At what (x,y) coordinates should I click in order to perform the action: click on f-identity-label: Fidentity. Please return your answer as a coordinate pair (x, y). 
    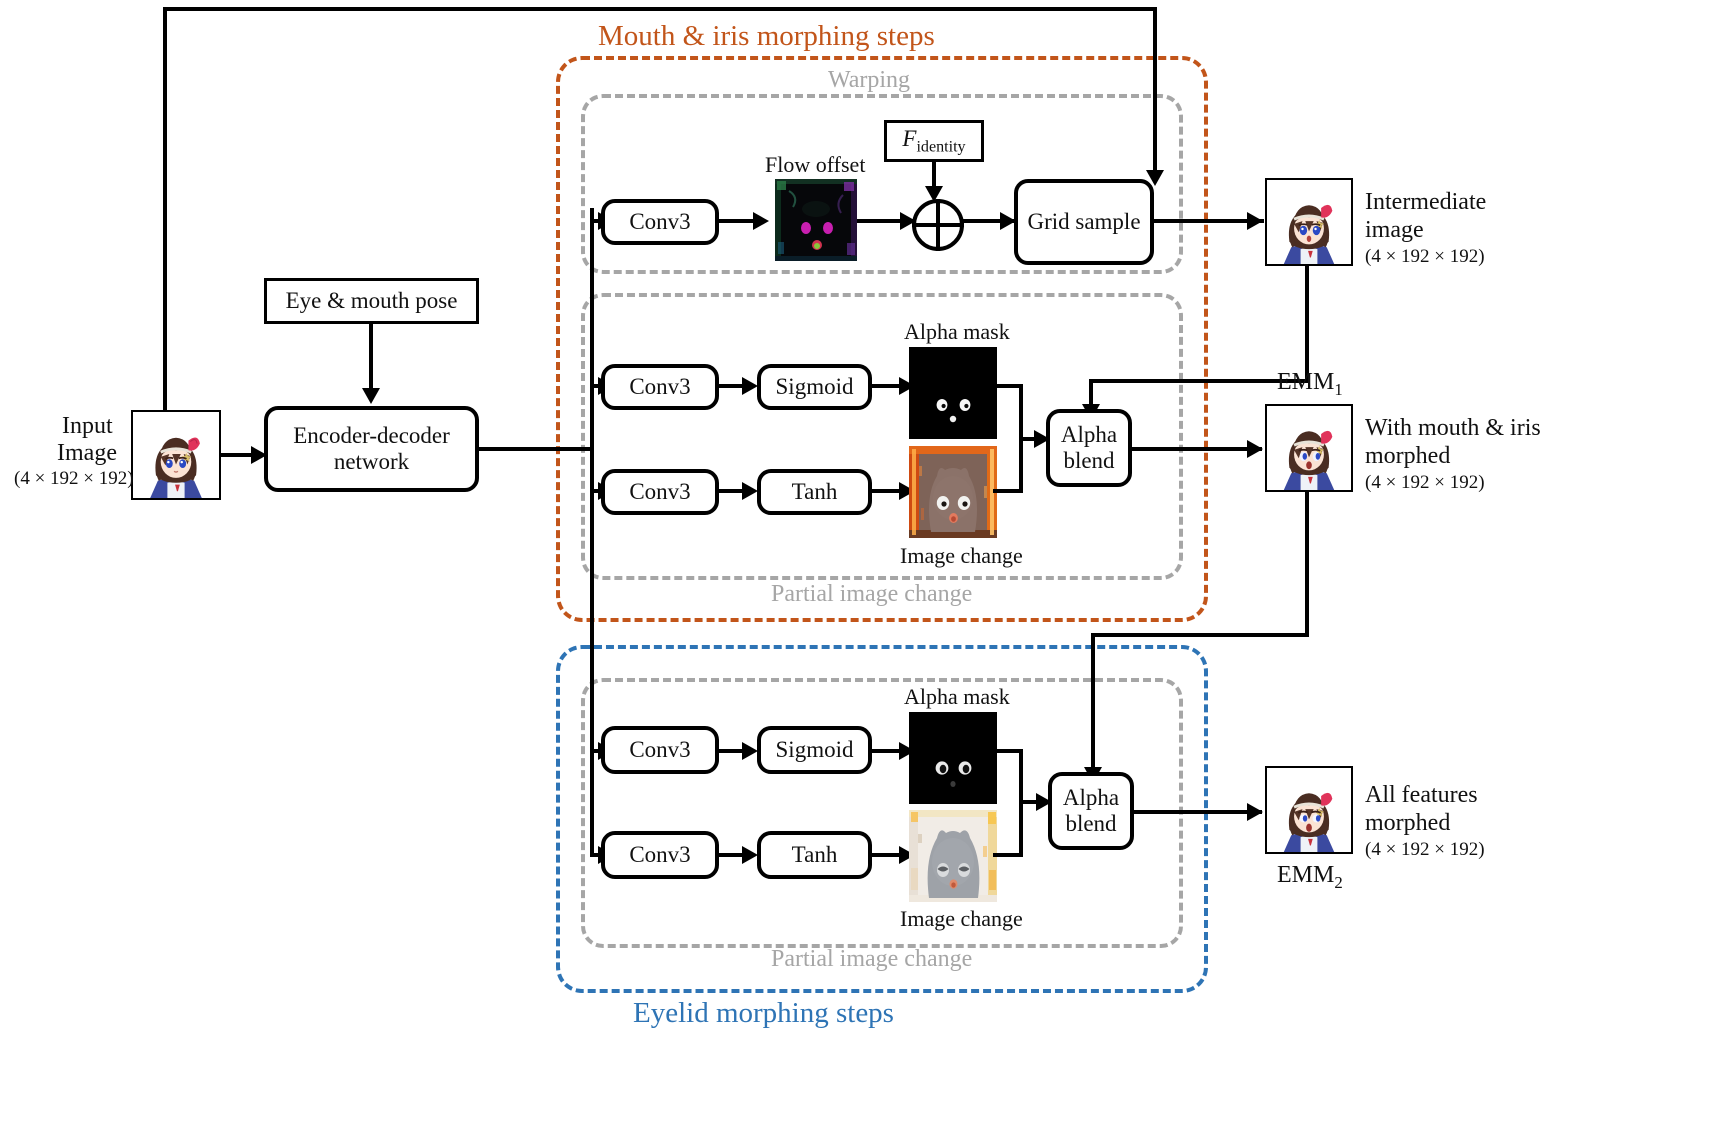
    Looking at the image, I should click on (934, 140).